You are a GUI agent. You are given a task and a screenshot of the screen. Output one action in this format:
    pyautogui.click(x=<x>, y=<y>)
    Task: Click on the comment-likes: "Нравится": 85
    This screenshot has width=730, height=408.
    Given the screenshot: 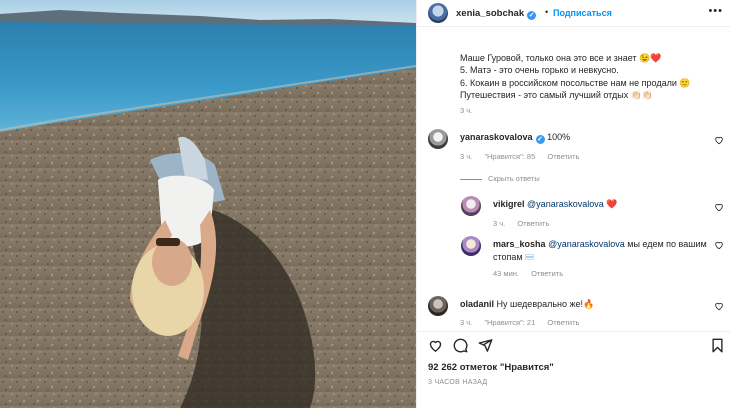 What is the action you would take?
    pyautogui.click(x=509, y=156)
    